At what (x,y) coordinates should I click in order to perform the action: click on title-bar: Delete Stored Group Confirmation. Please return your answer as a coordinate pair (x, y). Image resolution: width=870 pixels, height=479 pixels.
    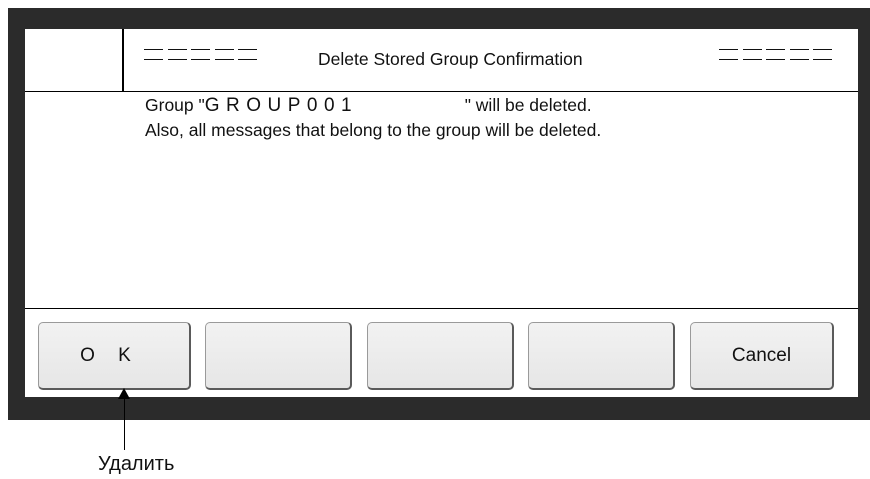
    Looking at the image, I should click on (441, 60).